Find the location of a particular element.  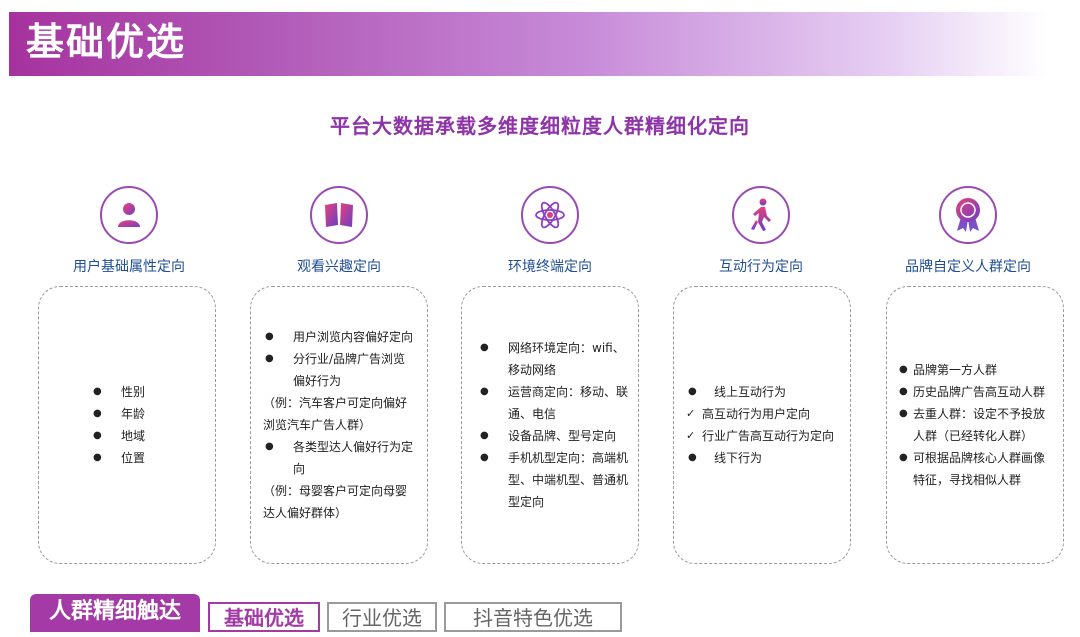

list-item: 手机机型定向：高端机型、中端机型、普通机型定向 is located at coordinates (553, 480).